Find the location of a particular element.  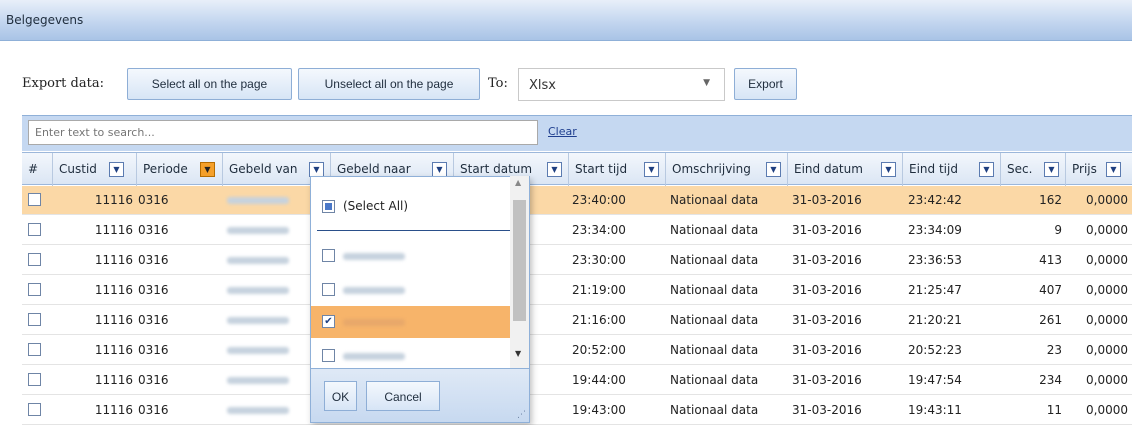

cell-sec: 11 is located at coordinates (1054, 410).